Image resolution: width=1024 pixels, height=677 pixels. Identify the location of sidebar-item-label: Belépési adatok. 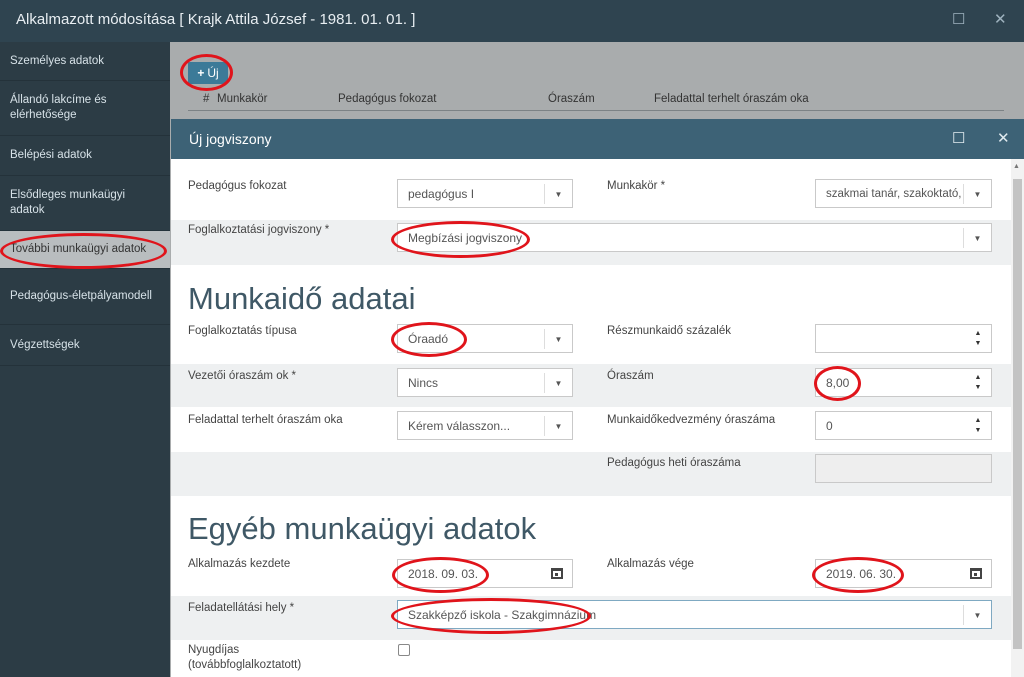
(51, 155).